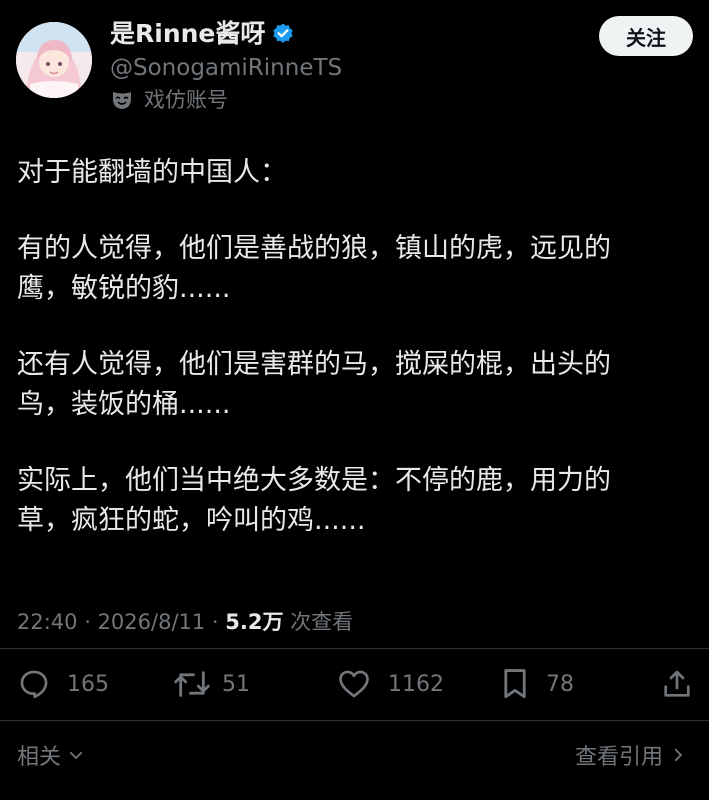 Image resolution: width=709 pixels, height=800 pixels. What do you see at coordinates (152, 622) in the screenshot?
I see `tweet-date: 2026/8/11` at bounding box center [152, 622].